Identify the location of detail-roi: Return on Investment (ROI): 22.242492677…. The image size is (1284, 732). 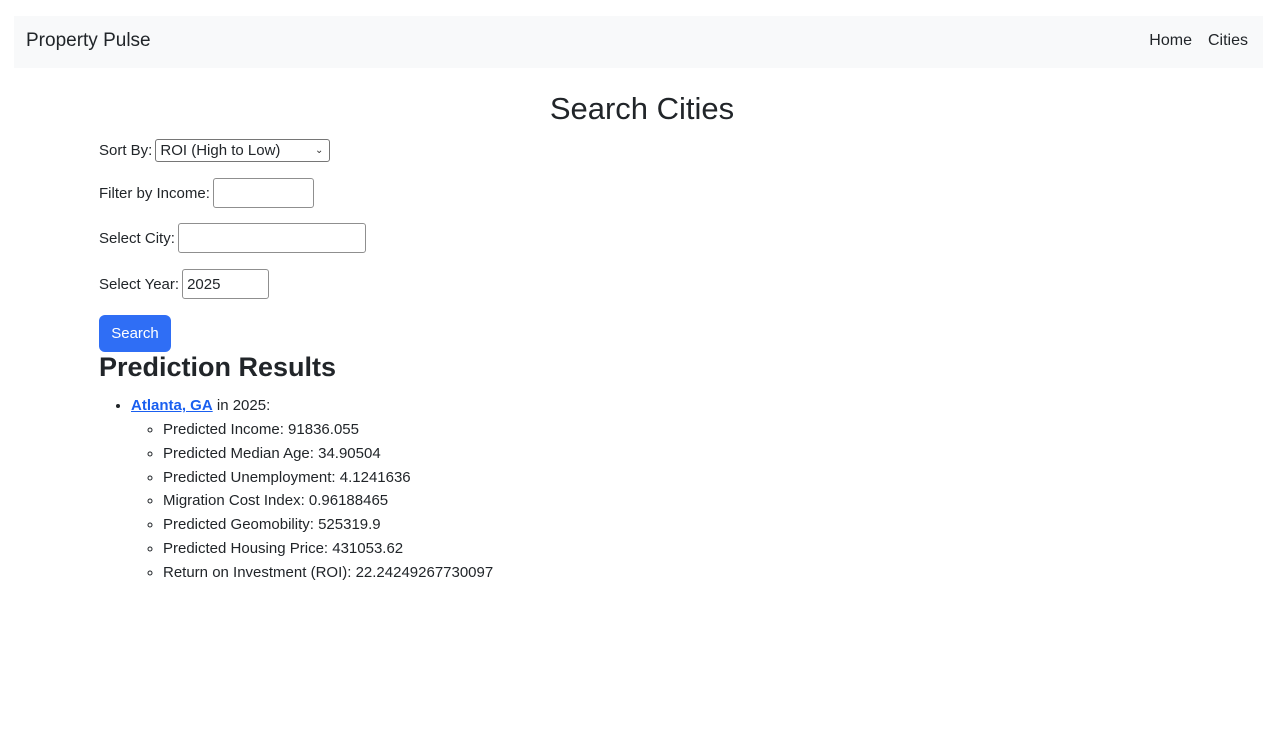
(328, 573).